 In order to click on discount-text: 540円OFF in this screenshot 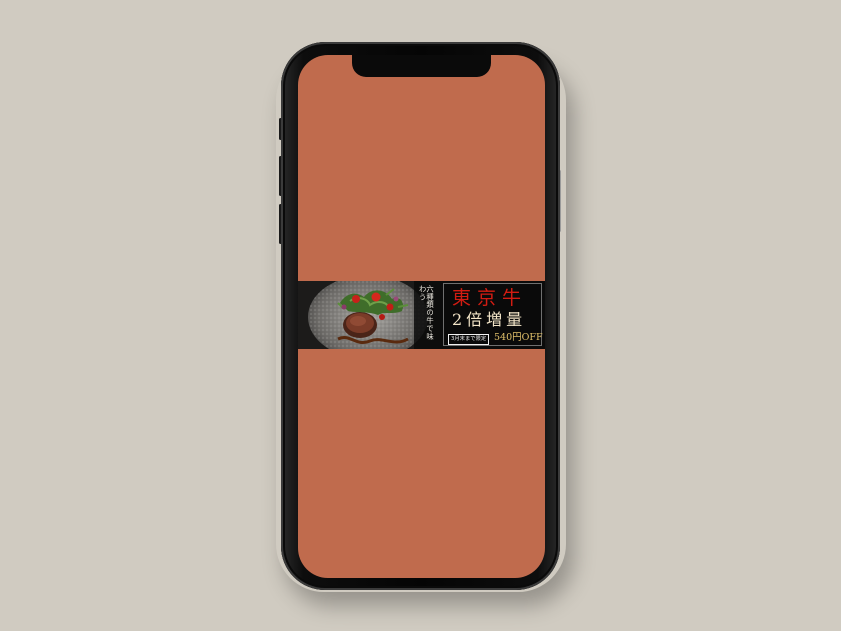, I will do `click(518, 337)`.